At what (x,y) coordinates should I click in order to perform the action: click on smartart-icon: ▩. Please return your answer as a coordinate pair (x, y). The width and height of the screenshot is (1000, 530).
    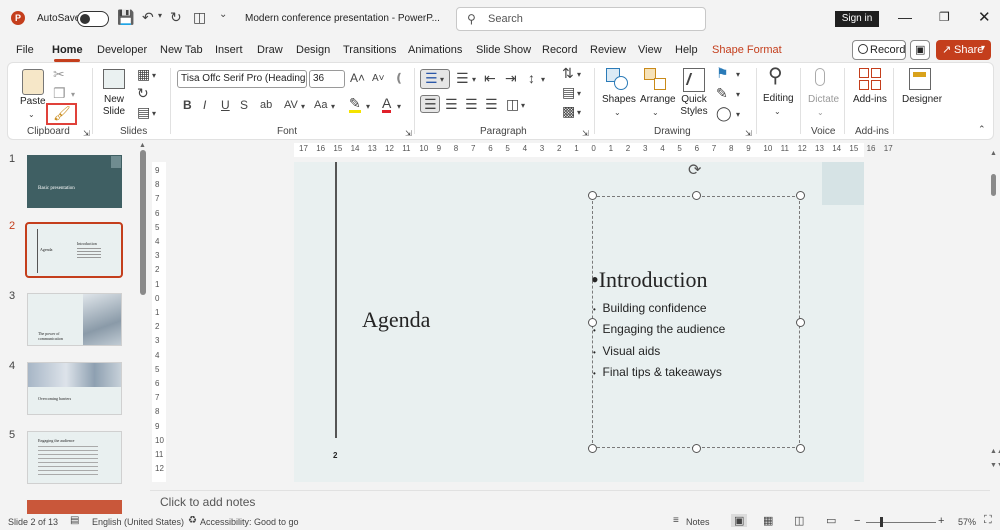
    Looking at the image, I should click on (568, 111).